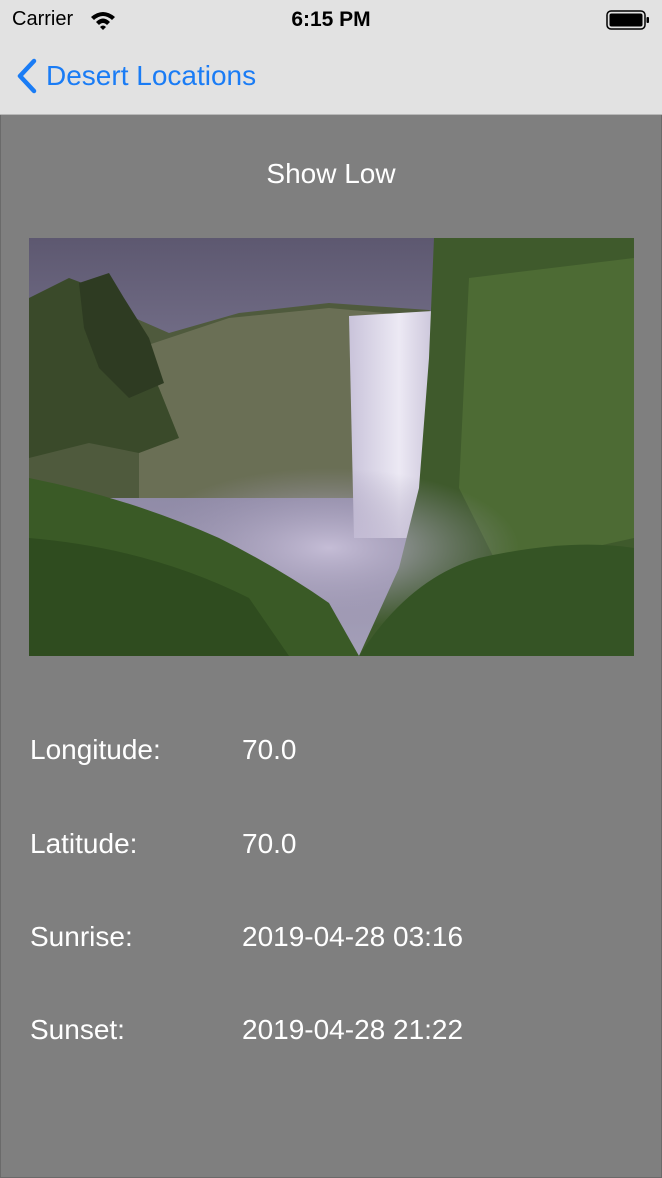 The image size is (662, 1178). I want to click on detail-row-sunrise: Sunrise: 2019-04-28 03:16, so click(330, 941).